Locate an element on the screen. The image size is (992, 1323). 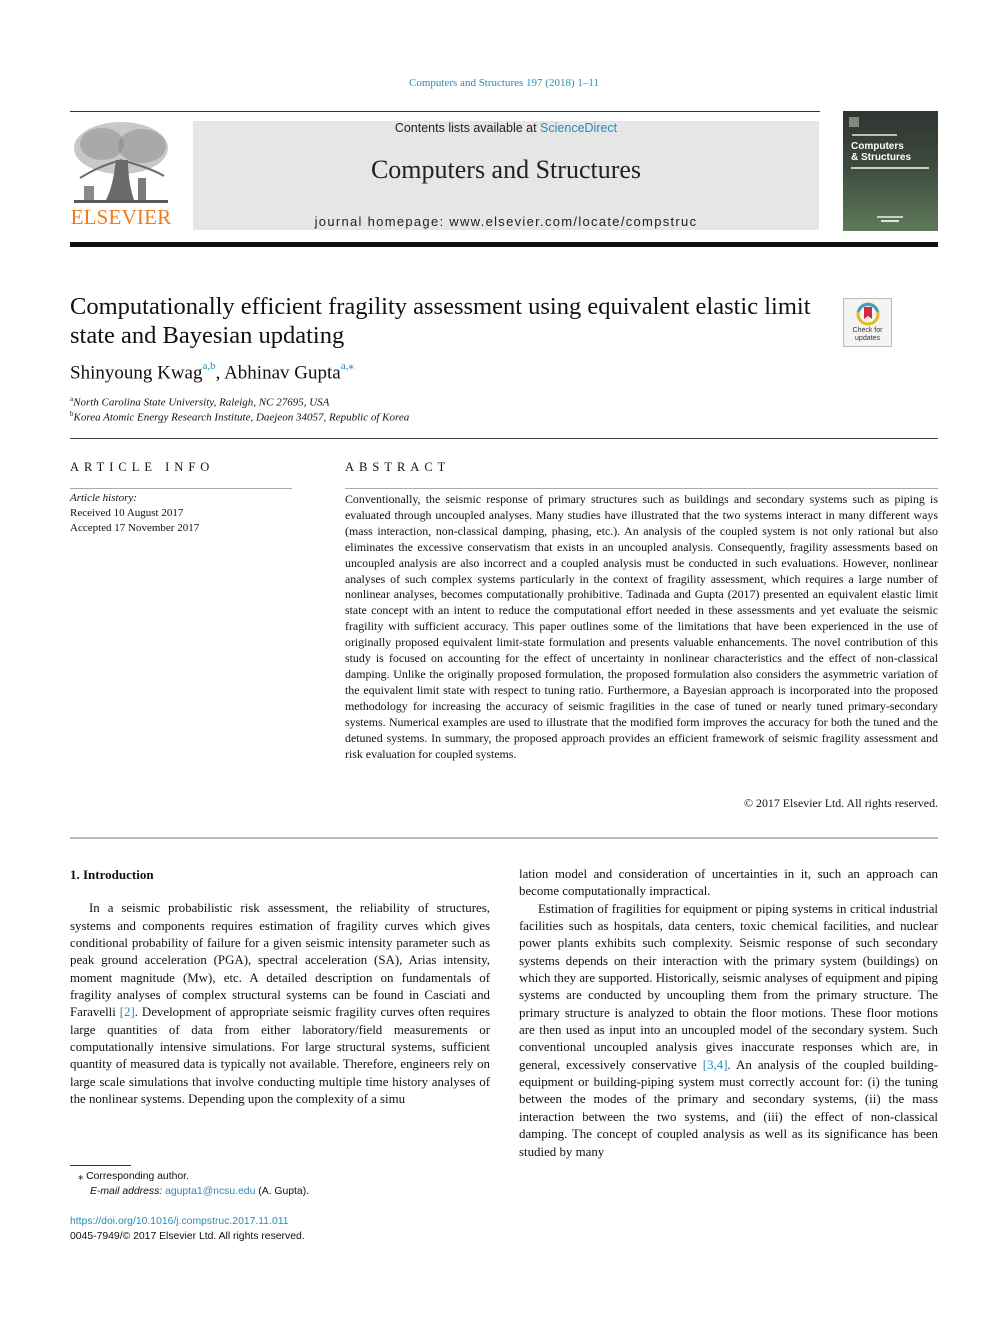
sciencedirect-link: ScienceDirect is located at coordinates (578, 128).